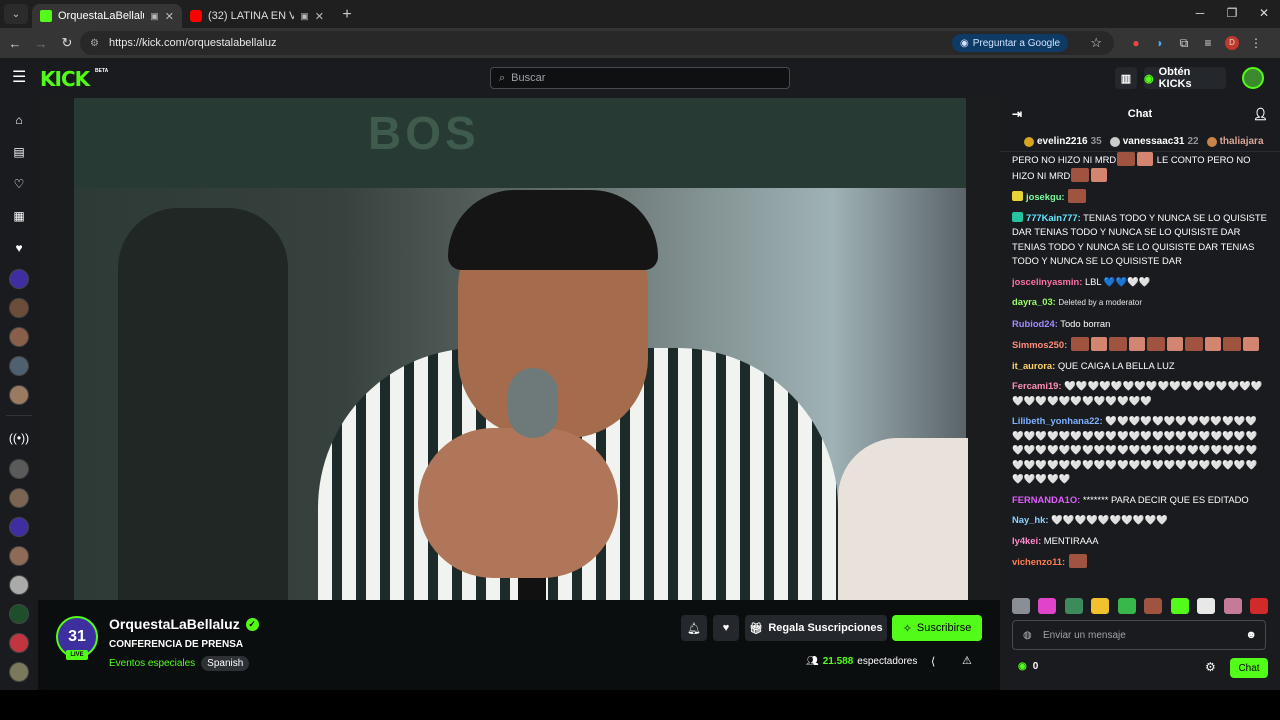 This screenshot has width=1280, height=720. I want to click on gifter-item: thaliajara, so click(1235, 141).